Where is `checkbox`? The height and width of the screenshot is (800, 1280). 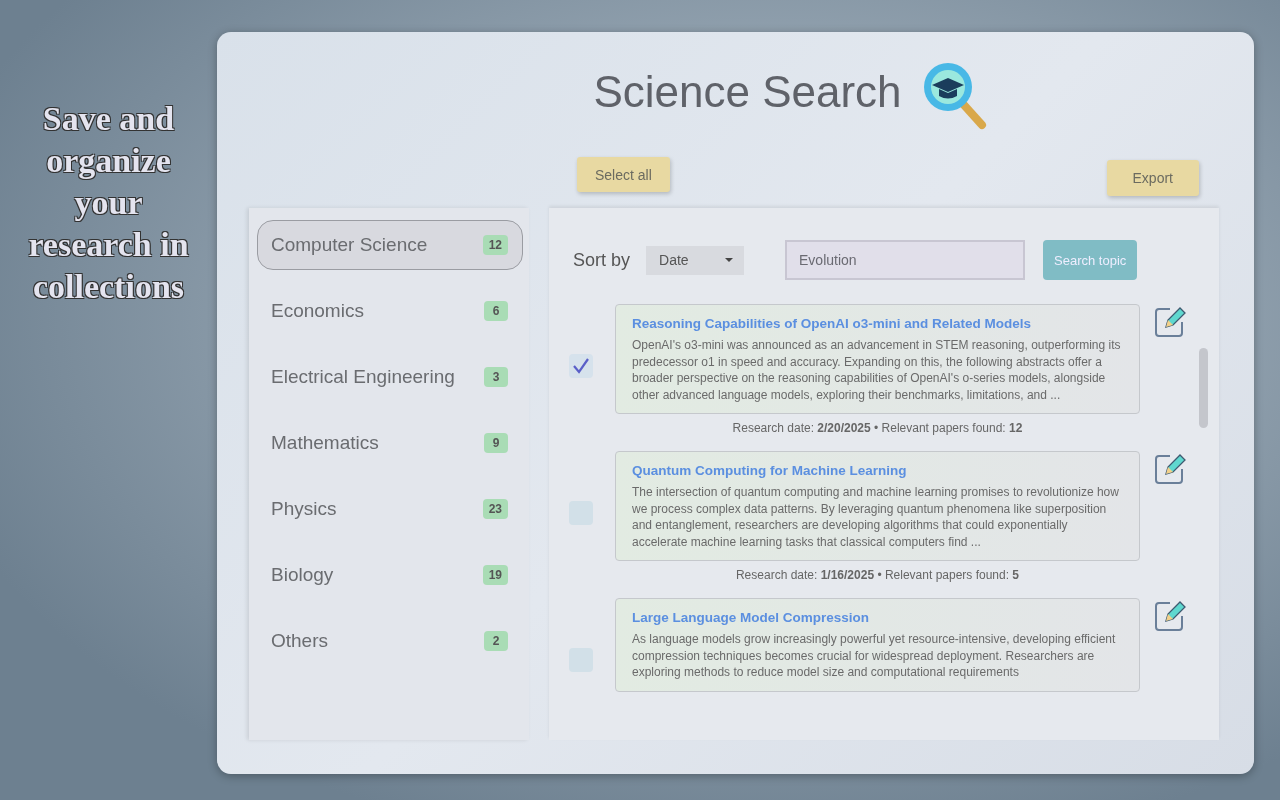 checkbox is located at coordinates (581, 366).